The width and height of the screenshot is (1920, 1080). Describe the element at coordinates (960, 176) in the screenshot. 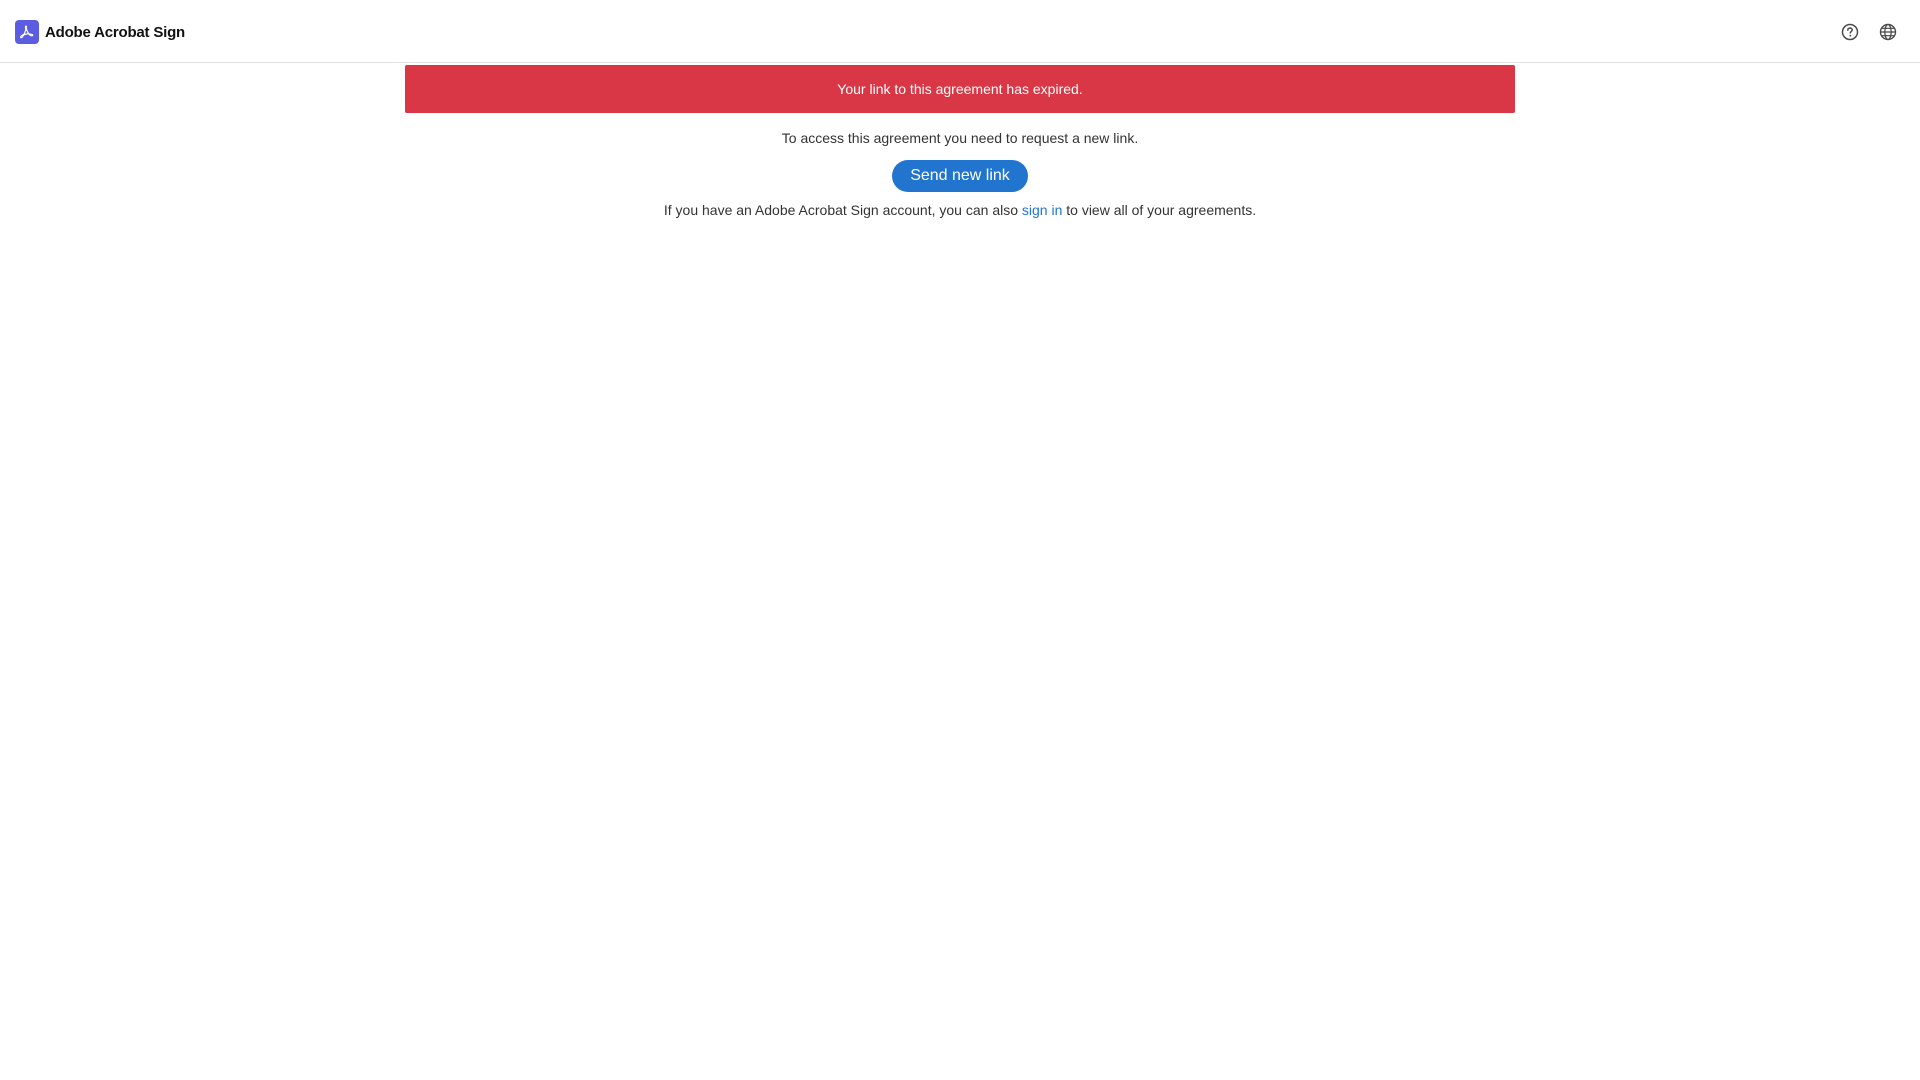

I see `send-new-link-button: Send new link` at that location.